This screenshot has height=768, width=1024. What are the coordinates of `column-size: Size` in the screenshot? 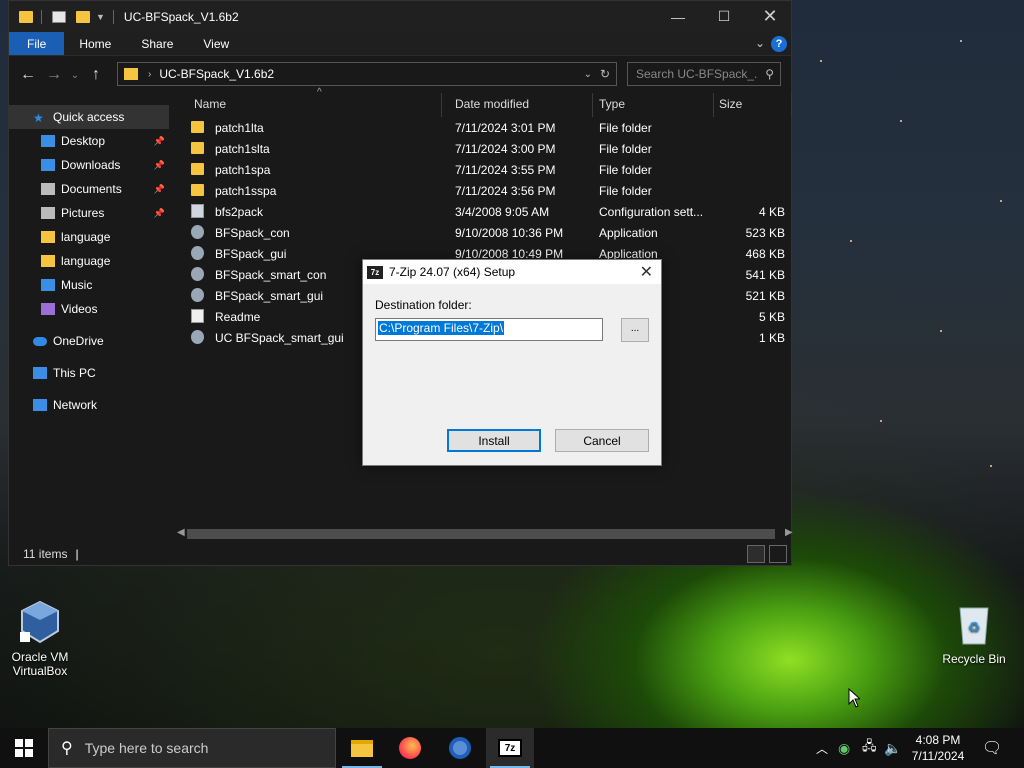 It's located at (730, 104).